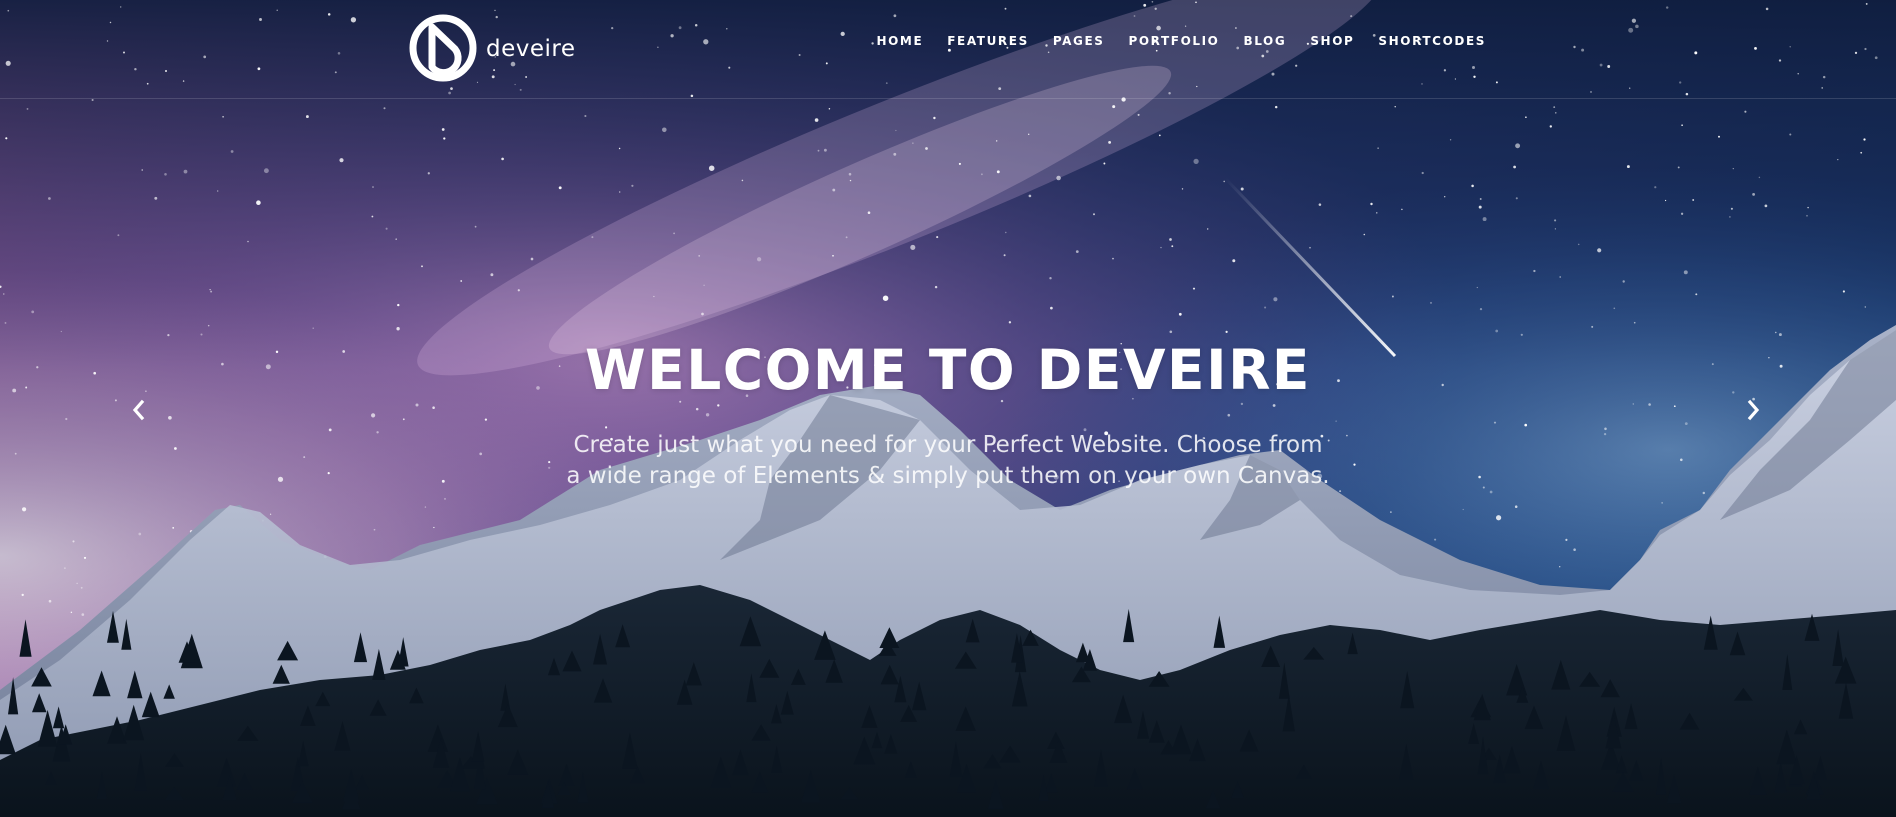 The width and height of the screenshot is (1896, 817). I want to click on logo-text: deveire, so click(531, 49).